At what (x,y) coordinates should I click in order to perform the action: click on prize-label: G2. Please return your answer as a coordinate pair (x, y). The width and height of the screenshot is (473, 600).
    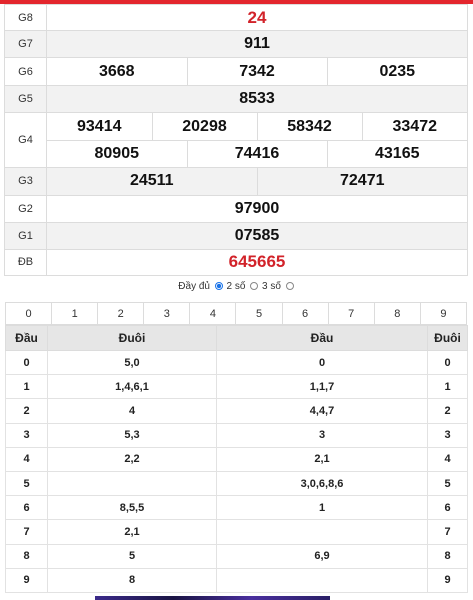
    Looking at the image, I should click on (25, 208).